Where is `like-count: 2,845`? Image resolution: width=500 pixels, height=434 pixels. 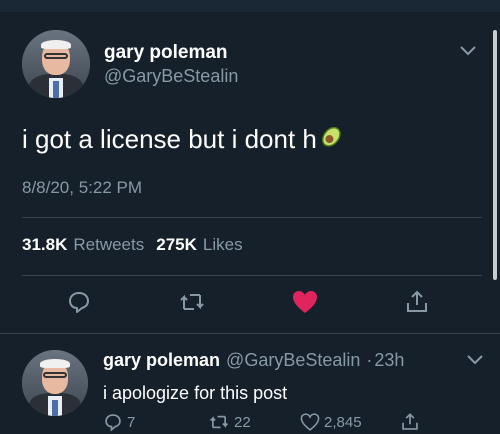 like-count: 2,845 is located at coordinates (343, 422).